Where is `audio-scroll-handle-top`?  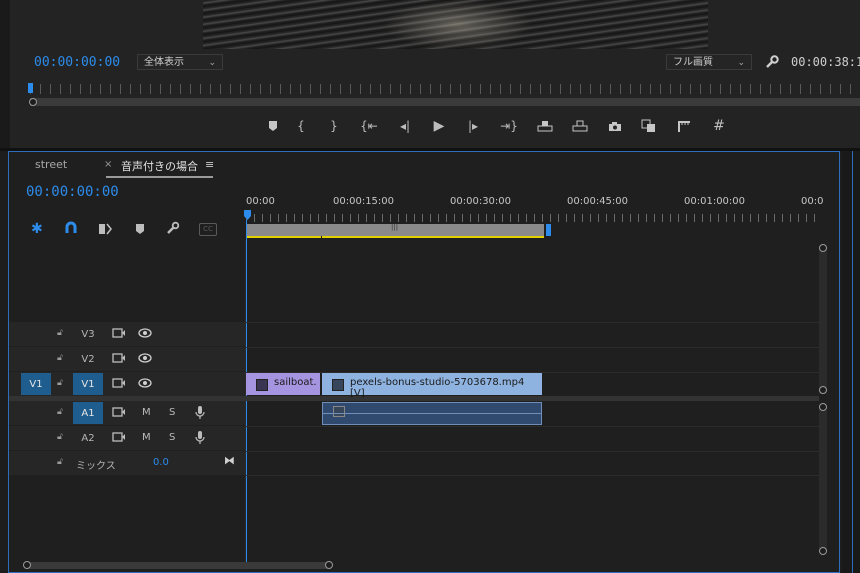
audio-scroll-handle-top is located at coordinates (823, 407).